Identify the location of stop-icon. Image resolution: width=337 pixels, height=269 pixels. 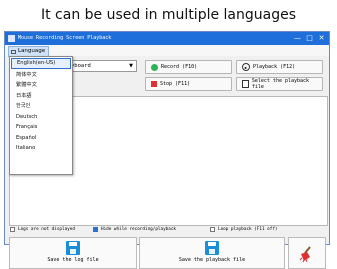
(154, 84).